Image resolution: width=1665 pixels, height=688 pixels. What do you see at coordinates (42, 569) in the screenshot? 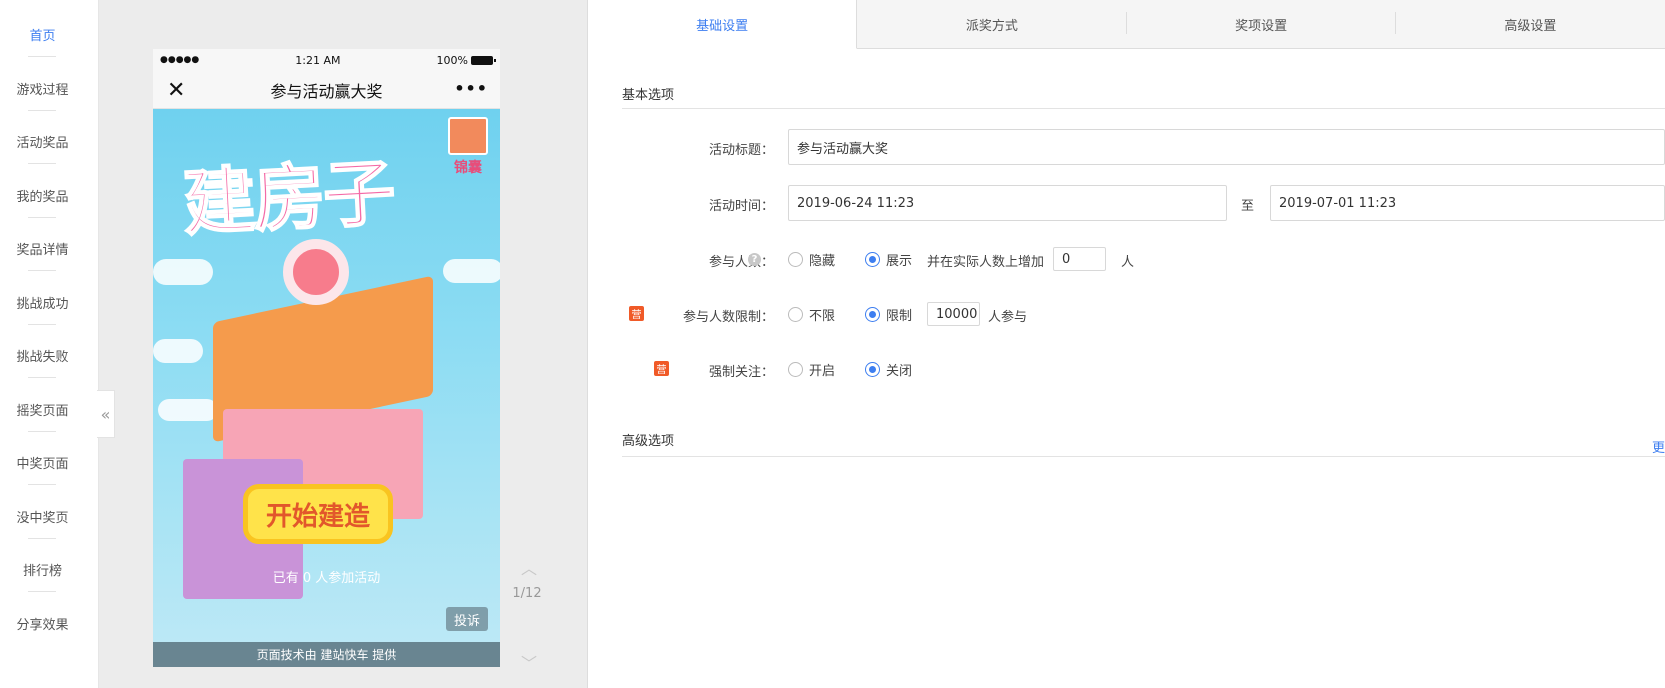
I see `nav-item-leaderboard: 排行榜` at bounding box center [42, 569].